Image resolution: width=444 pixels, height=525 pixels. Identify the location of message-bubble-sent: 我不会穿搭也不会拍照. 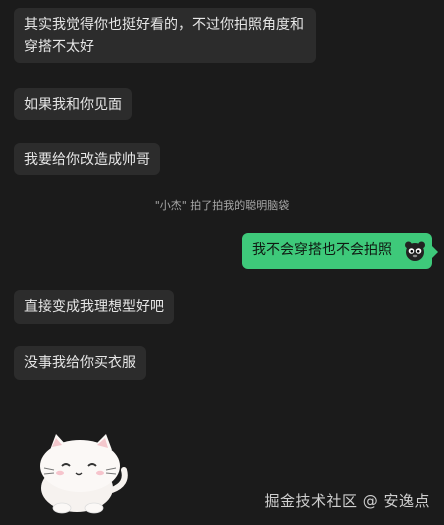
(340, 251).